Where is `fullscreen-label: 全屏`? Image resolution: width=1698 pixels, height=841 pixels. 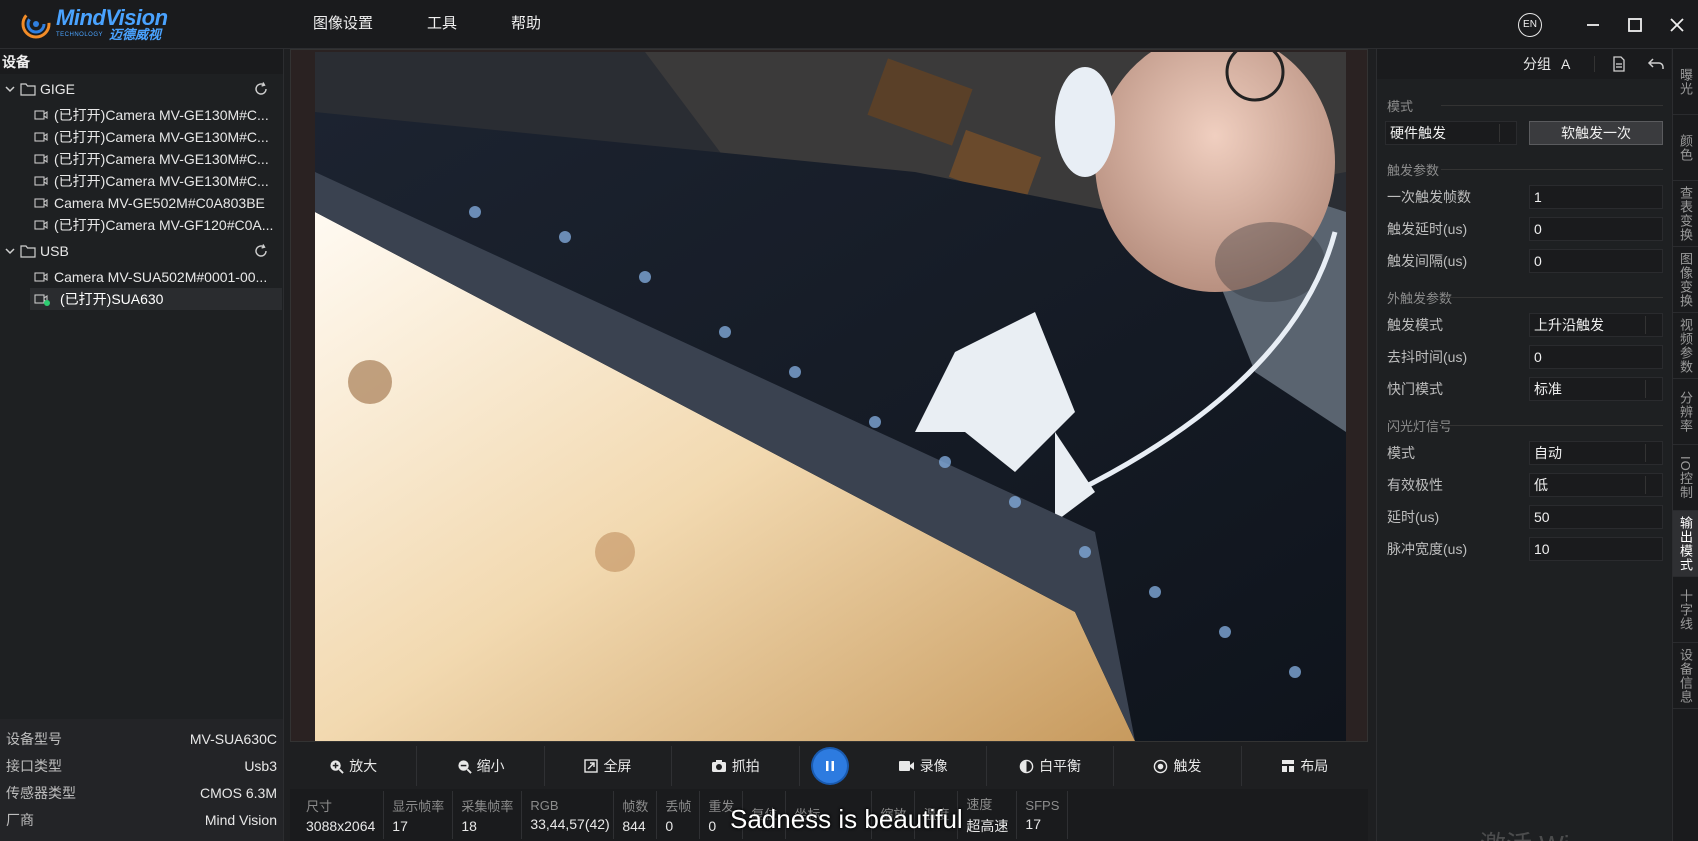
fullscreen-label: 全屏 is located at coordinates (617, 766).